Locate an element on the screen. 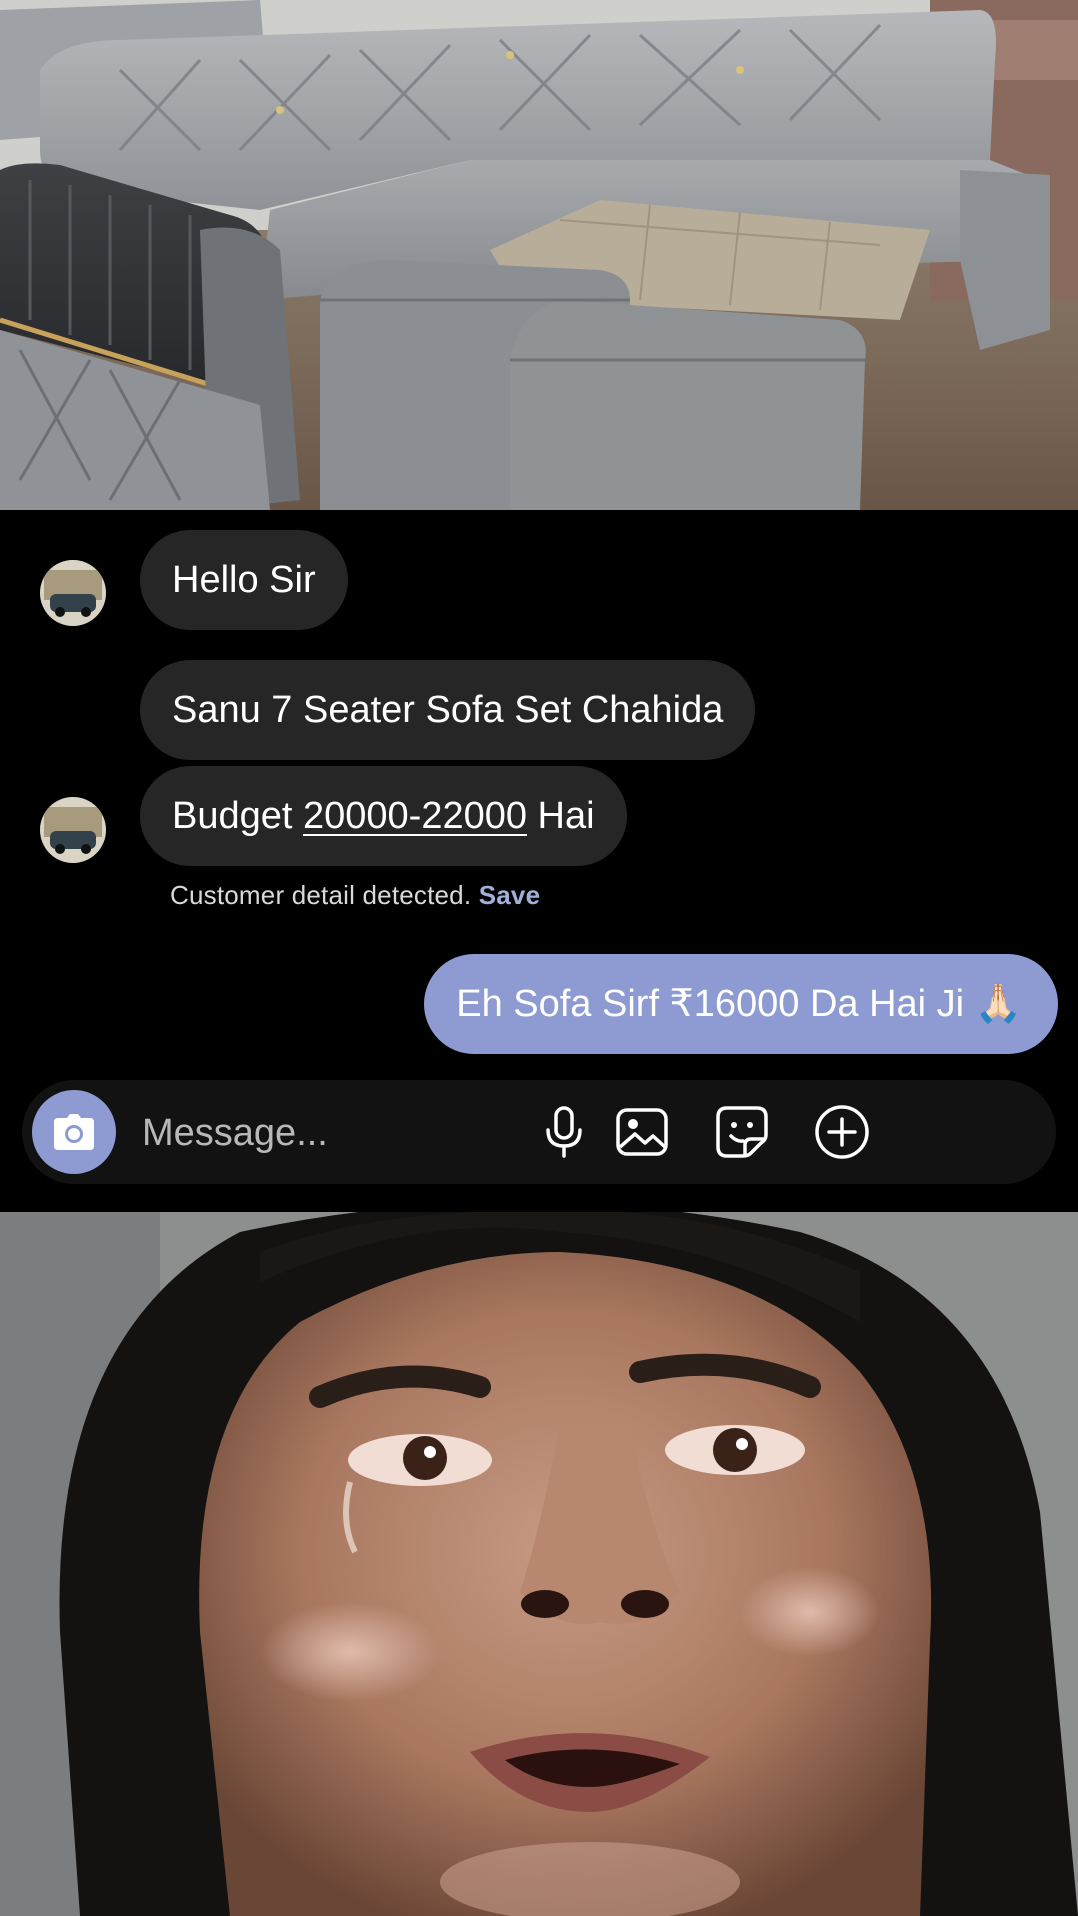 This screenshot has width=1078, height=1916. save-detail-link: Save is located at coordinates (510, 895).